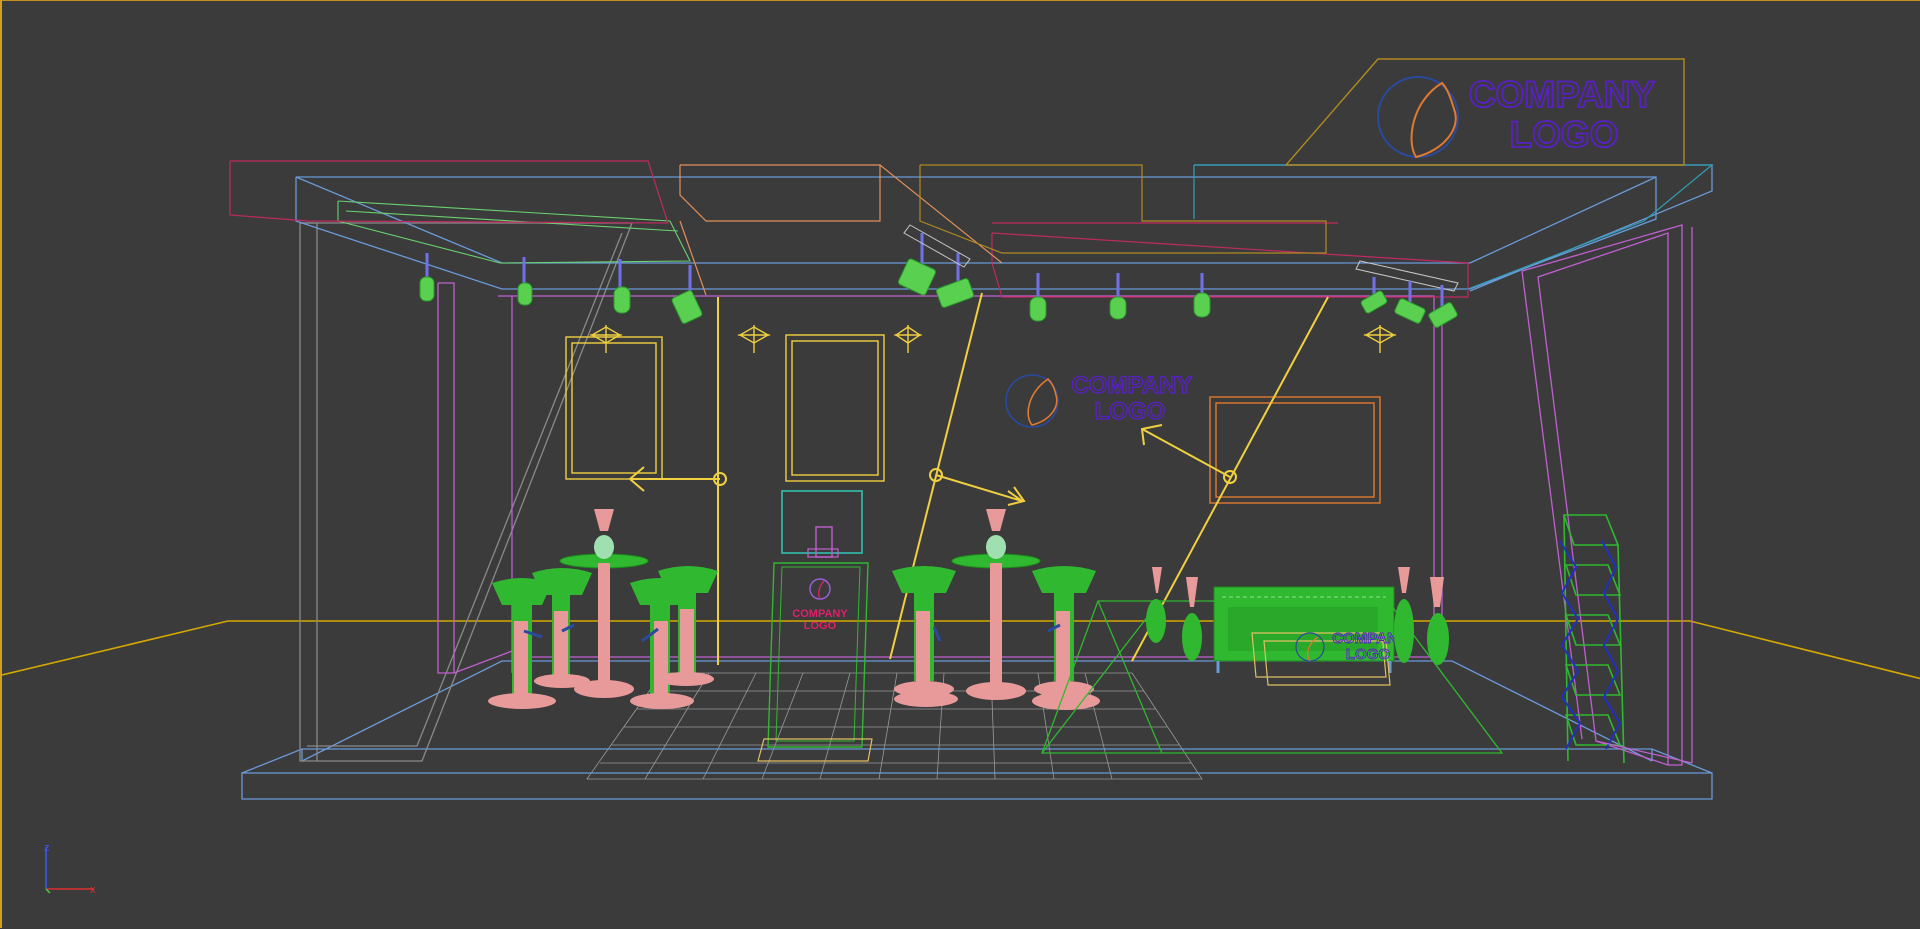 This screenshot has height=929, width=1920. I want to click on reception-desk: COMPANY LOGO, so click(815, 626).